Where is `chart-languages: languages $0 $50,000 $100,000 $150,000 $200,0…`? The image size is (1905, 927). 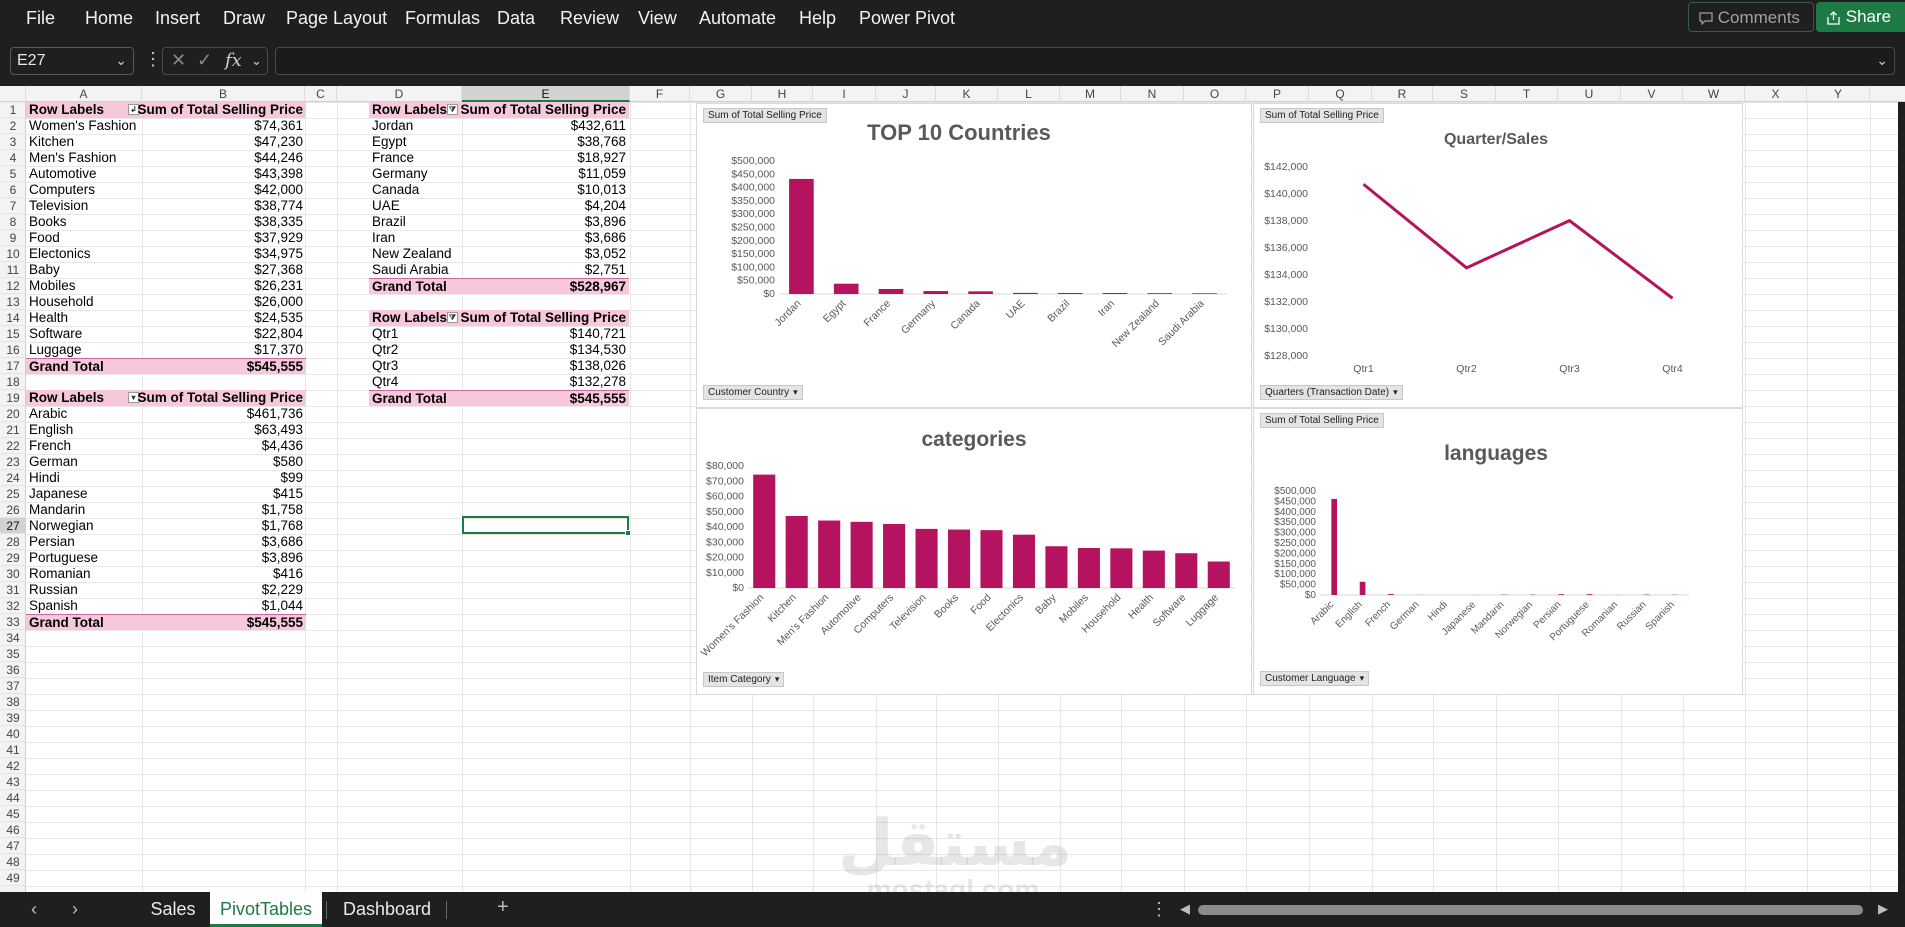
chart-languages: languages $0 $50,000 $100,000 $150,000 $200,0… is located at coordinates (1498, 551).